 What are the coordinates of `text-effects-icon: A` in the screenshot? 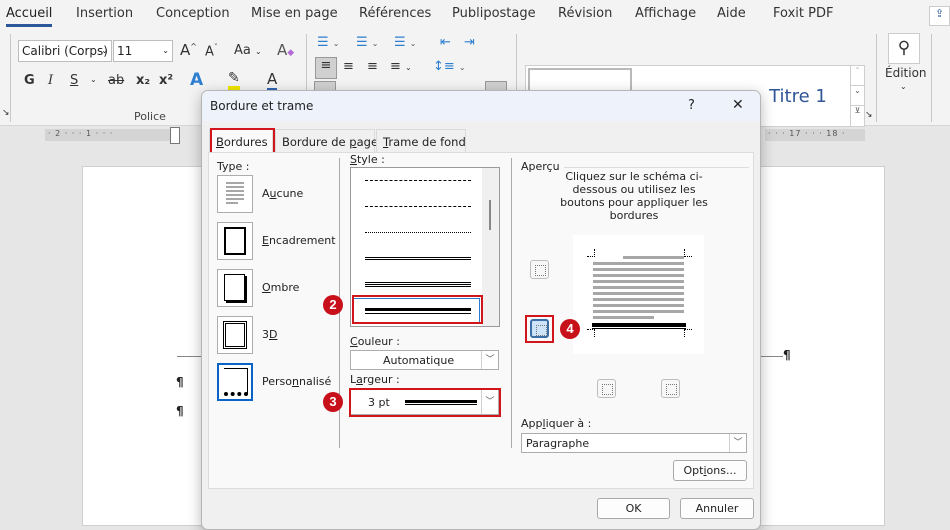 It's located at (196, 80).